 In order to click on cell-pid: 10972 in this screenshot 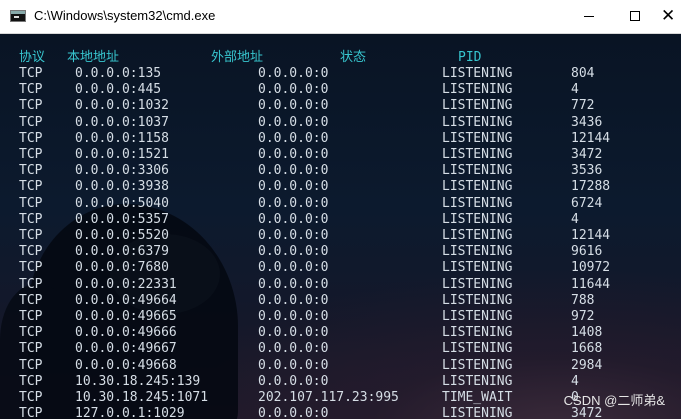, I will do `click(591, 268)`.